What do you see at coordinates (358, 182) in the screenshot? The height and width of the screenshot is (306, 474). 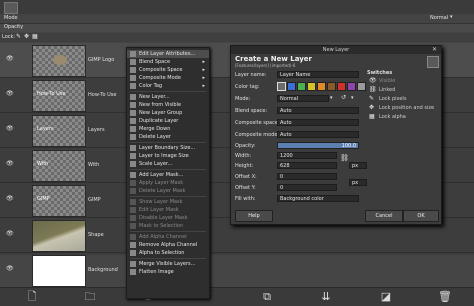 I see `offset-unit-select: px` at bounding box center [358, 182].